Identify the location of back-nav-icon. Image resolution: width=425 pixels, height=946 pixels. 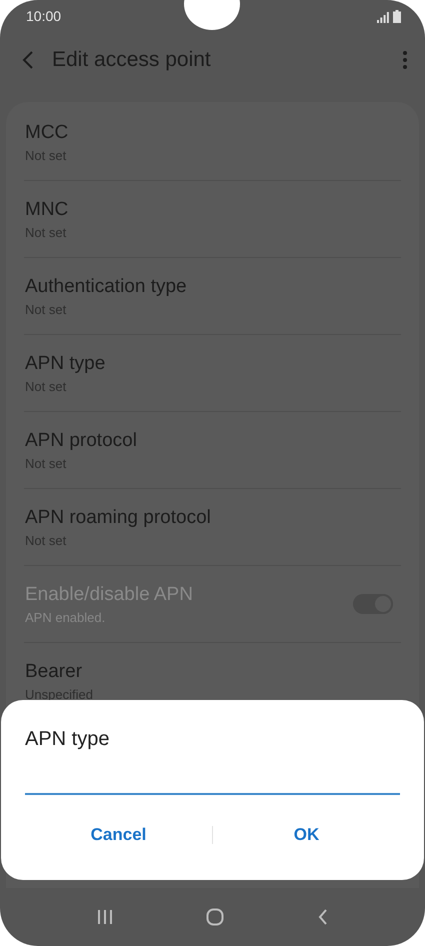
(323, 917).